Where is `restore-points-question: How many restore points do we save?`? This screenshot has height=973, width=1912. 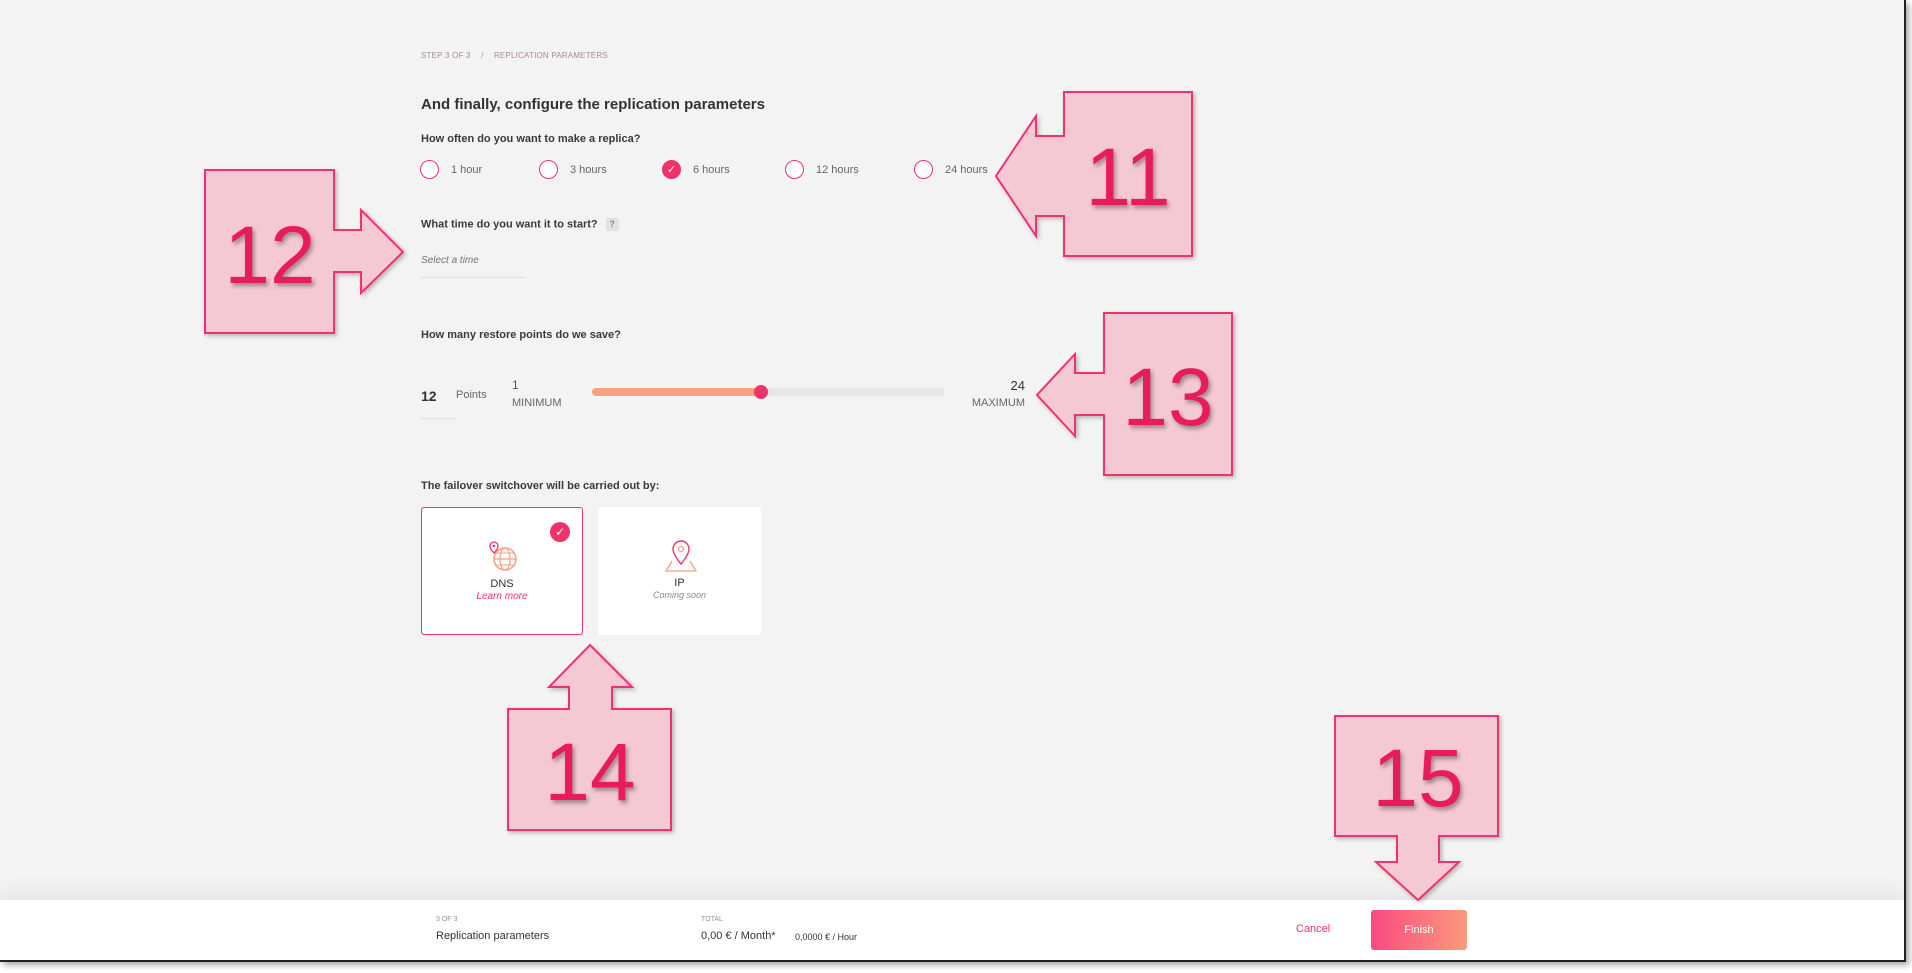 restore-points-question: How many restore points do we save? is located at coordinates (521, 335).